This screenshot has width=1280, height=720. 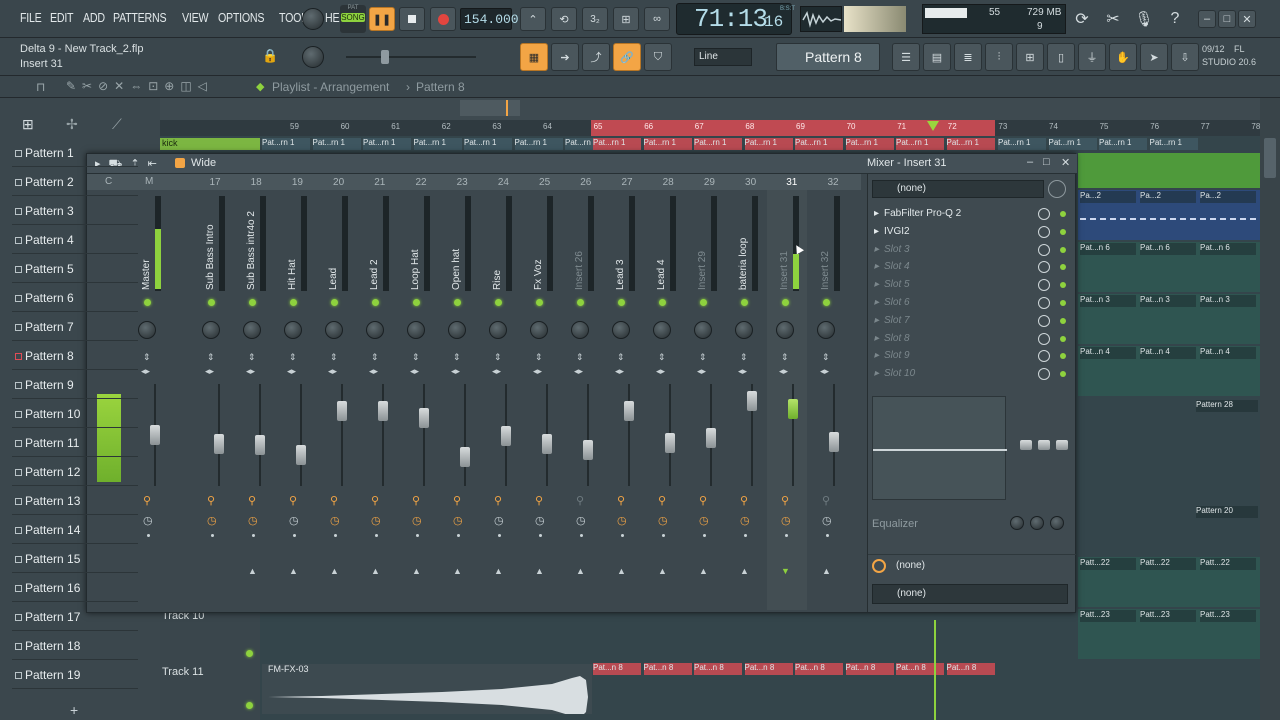 I want to click on audio-clip: FM-FX-03, so click(x=427, y=689).